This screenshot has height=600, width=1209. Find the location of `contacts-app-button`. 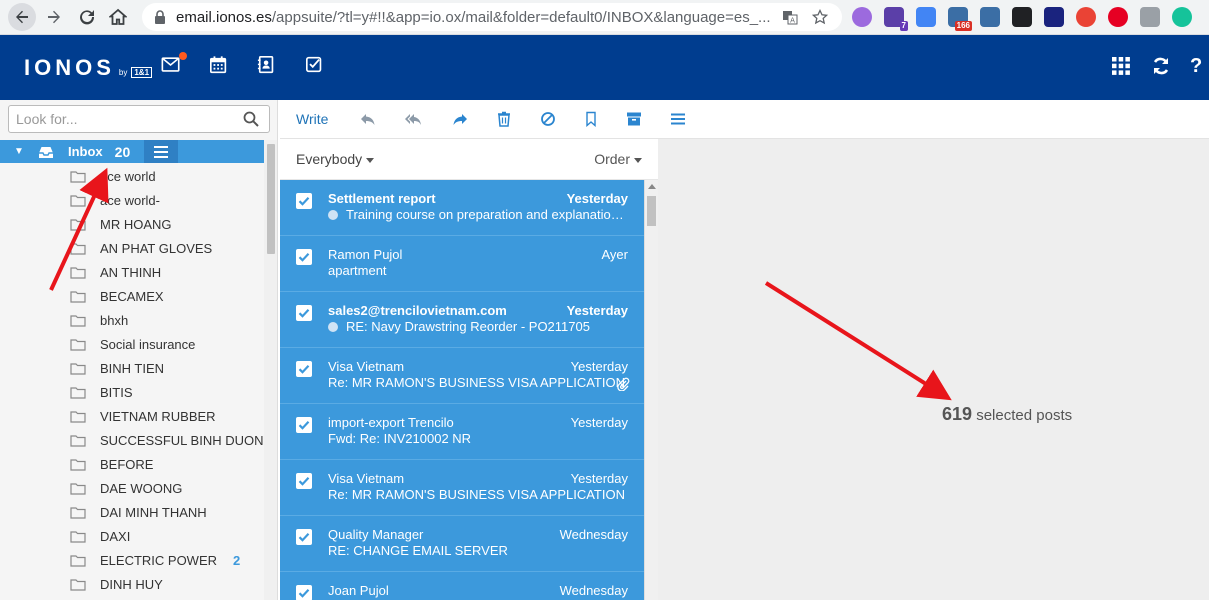

contacts-app-button is located at coordinates (268, 66).